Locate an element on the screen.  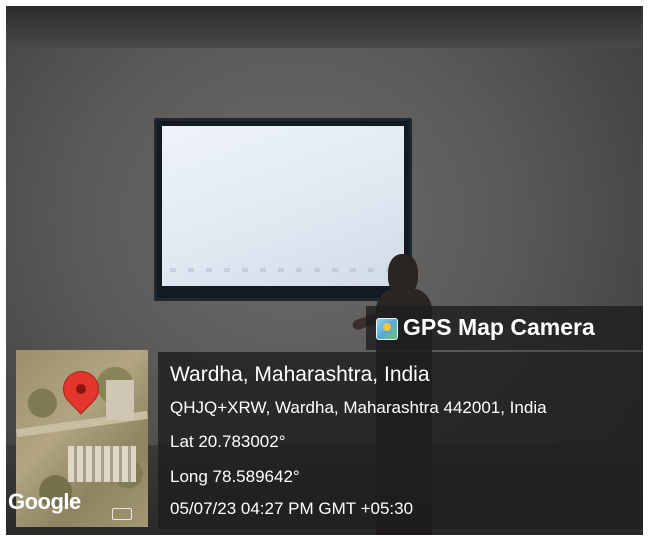
longitude-line: Long 78.589642° is located at coordinates (235, 476).